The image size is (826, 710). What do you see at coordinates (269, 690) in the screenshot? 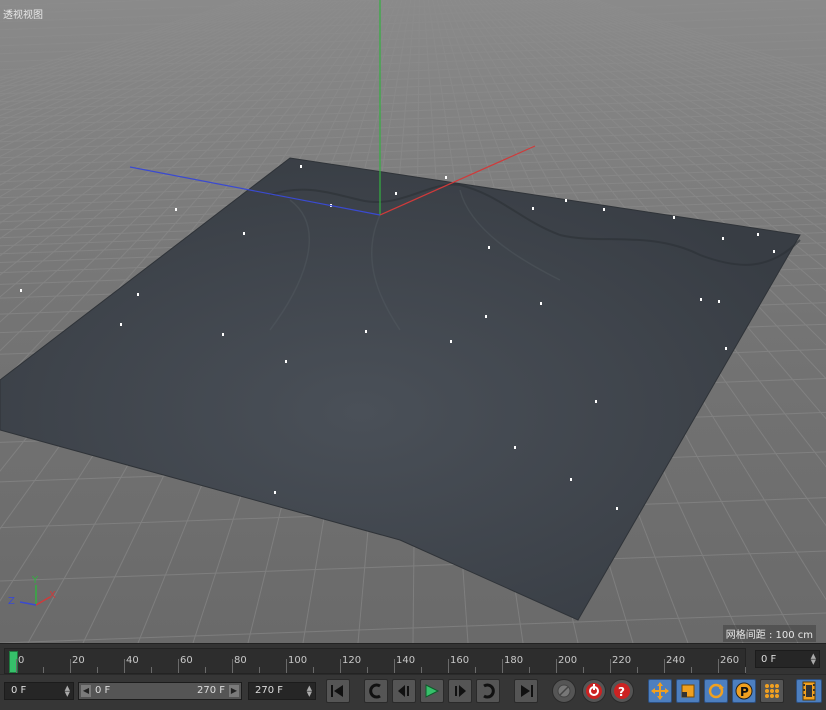
I see `end-frame-value: 270 F` at bounding box center [269, 690].